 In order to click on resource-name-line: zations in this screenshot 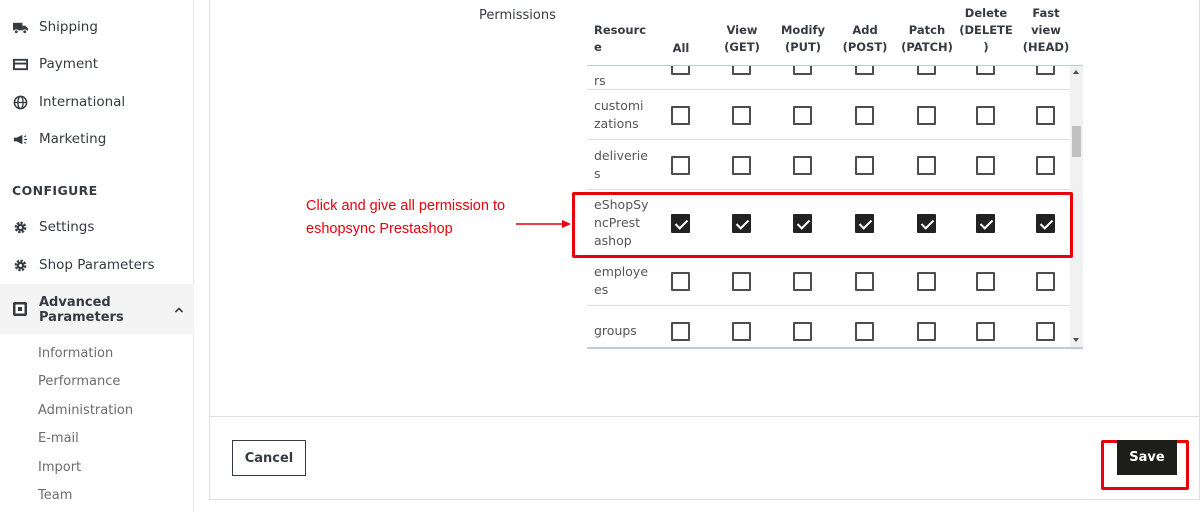, I will do `click(616, 123)`.